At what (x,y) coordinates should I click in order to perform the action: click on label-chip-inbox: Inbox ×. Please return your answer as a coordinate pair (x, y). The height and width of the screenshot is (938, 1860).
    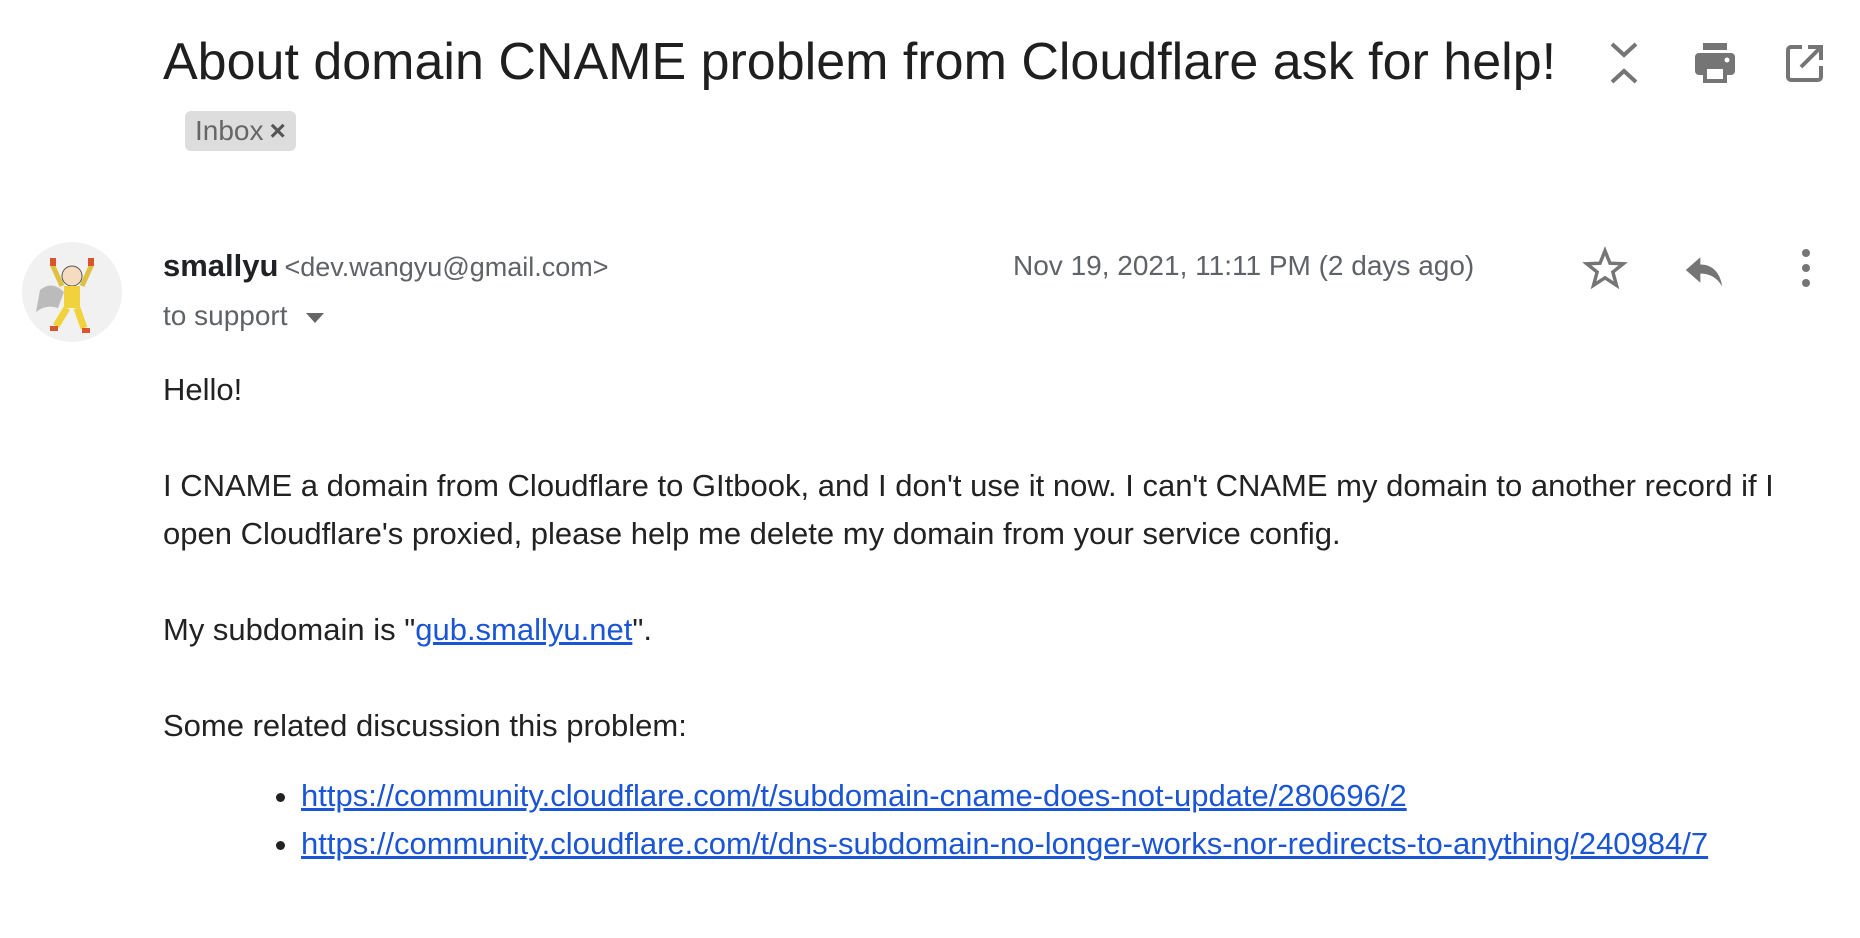
    Looking at the image, I should click on (240, 131).